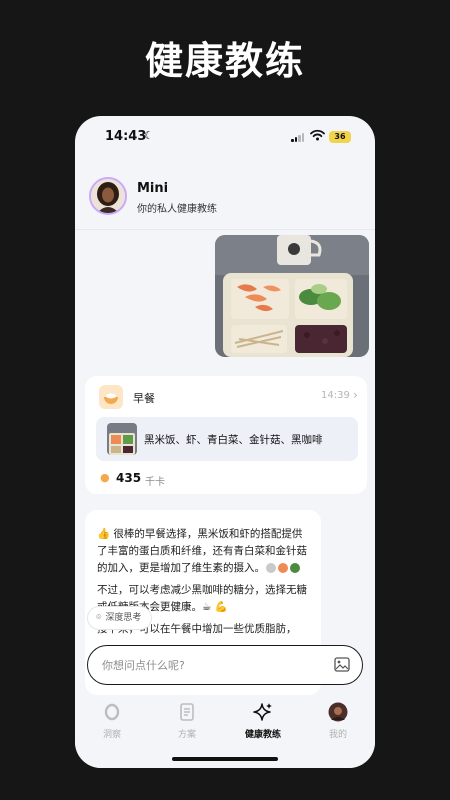 The width and height of the screenshot is (450, 800). What do you see at coordinates (144, 398) in the screenshot?
I see `meal-type-label: 早餐` at bounding box center [144, 398].